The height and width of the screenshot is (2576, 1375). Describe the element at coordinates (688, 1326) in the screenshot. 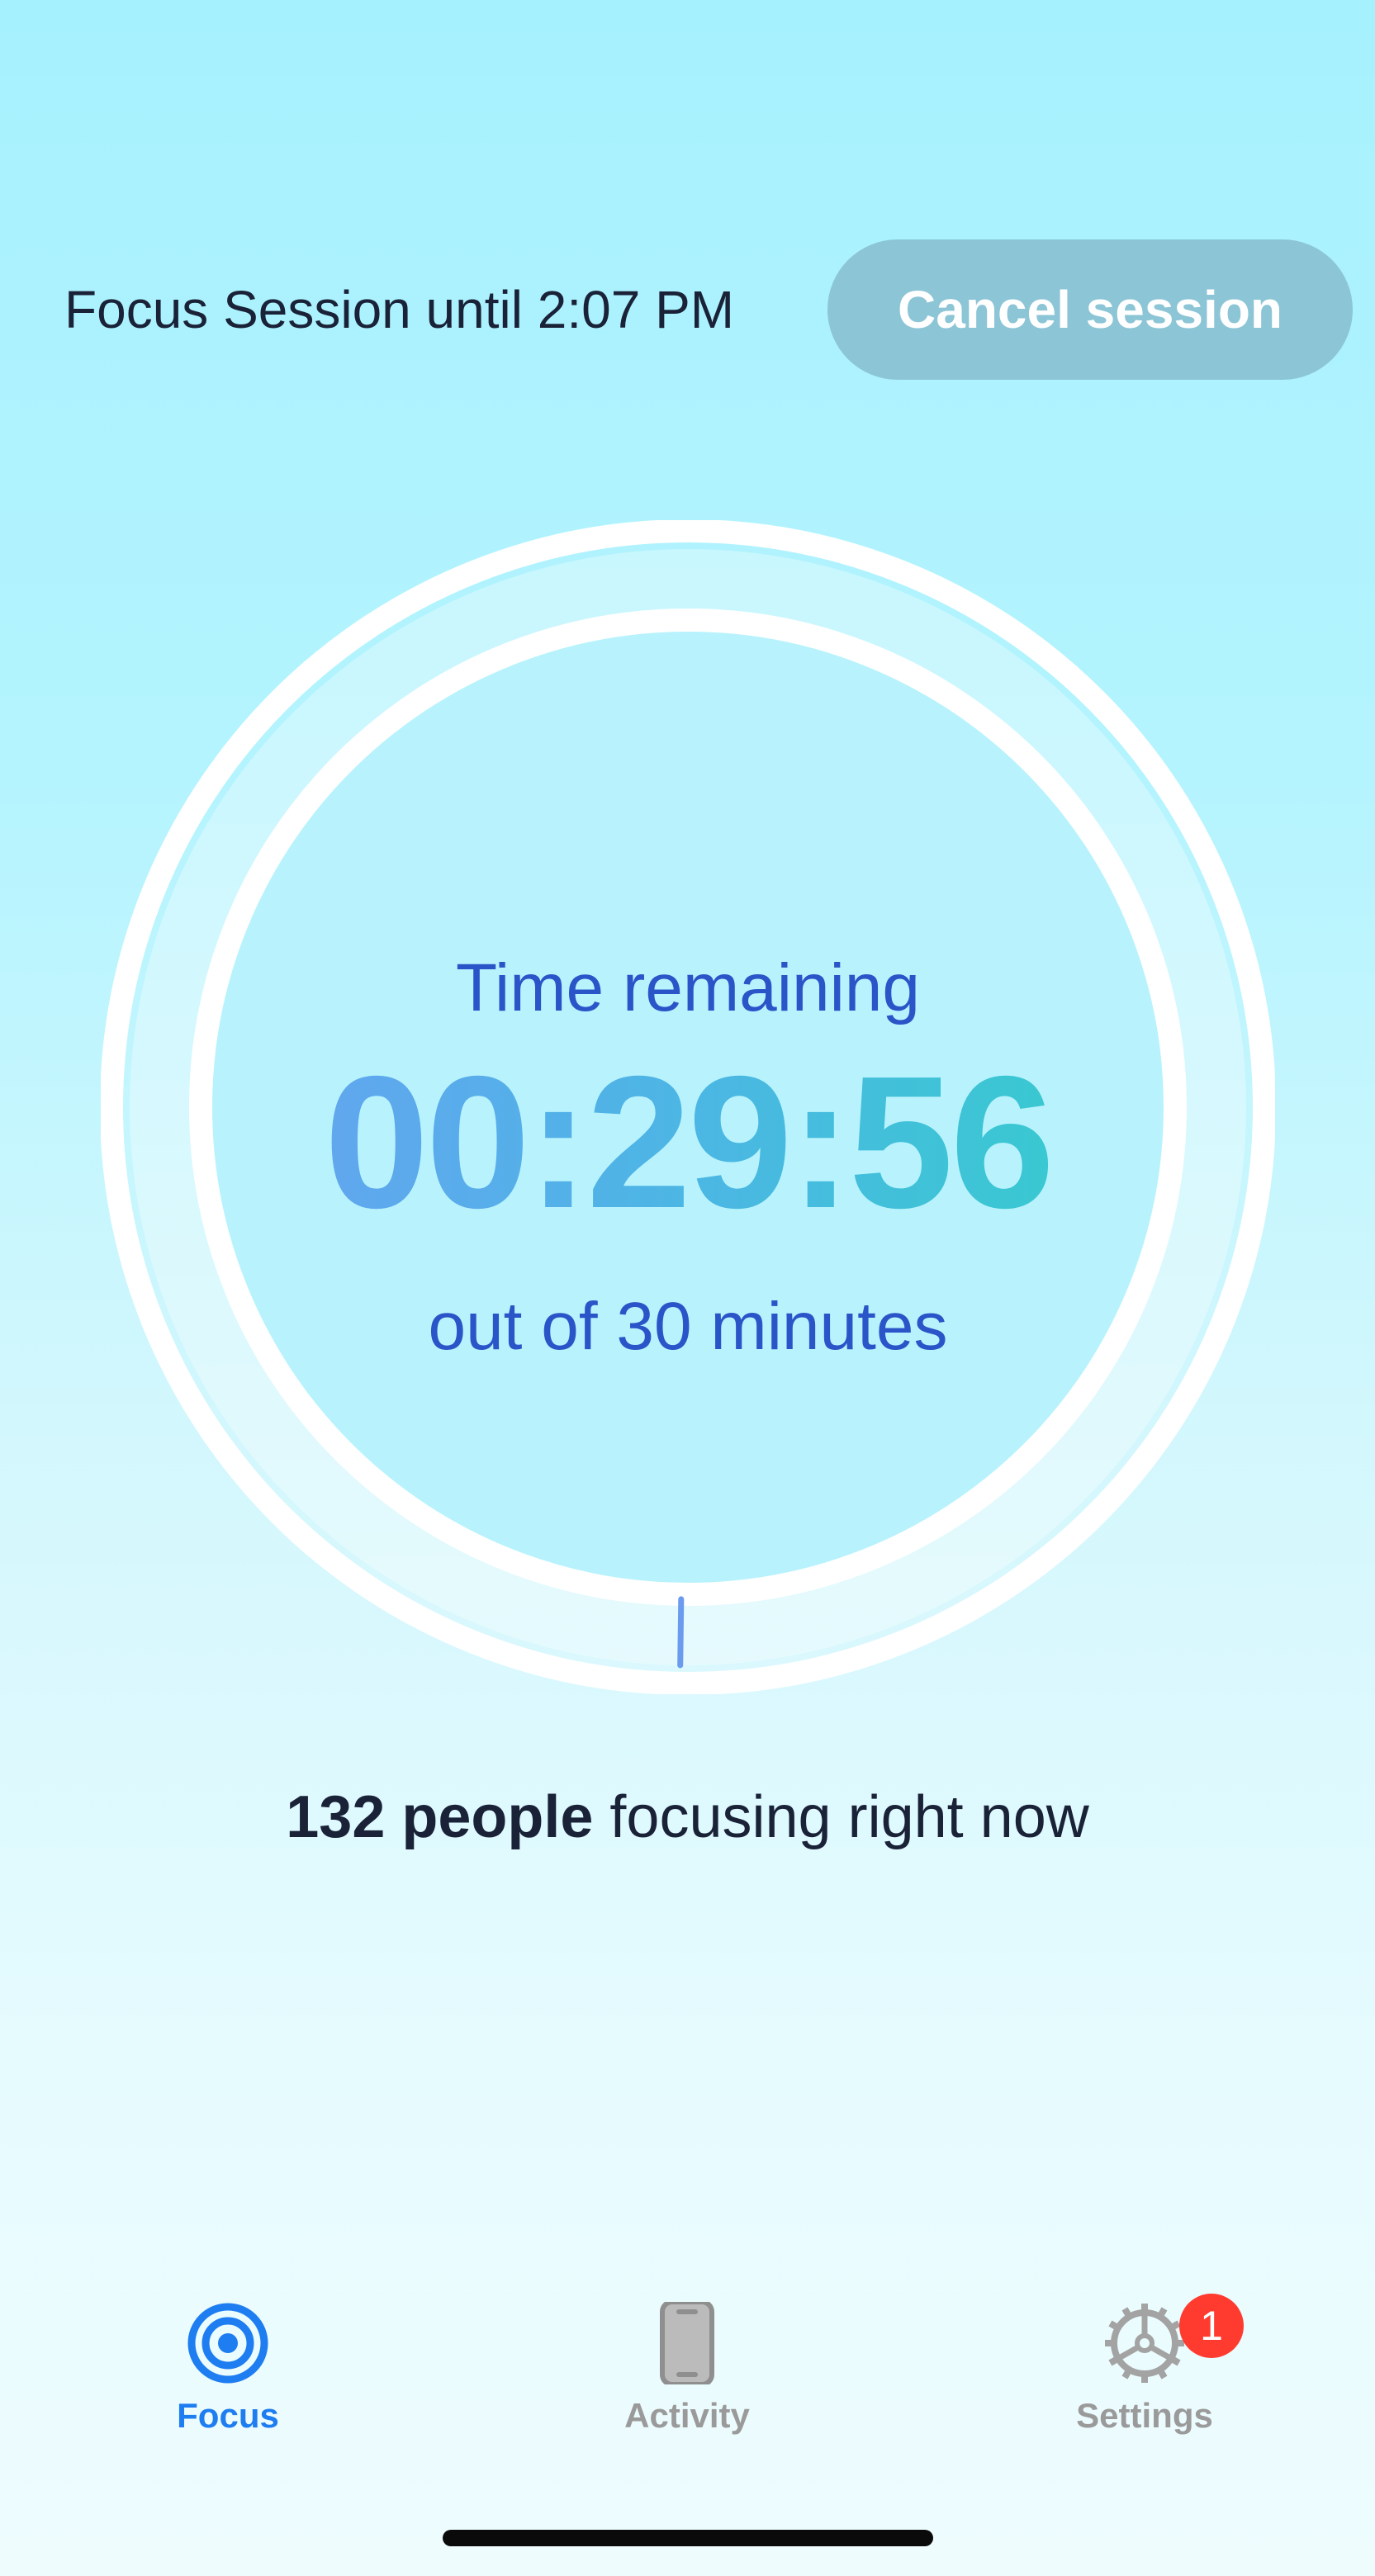

I see `session-duration-label: out of 30 minutes` at that location.